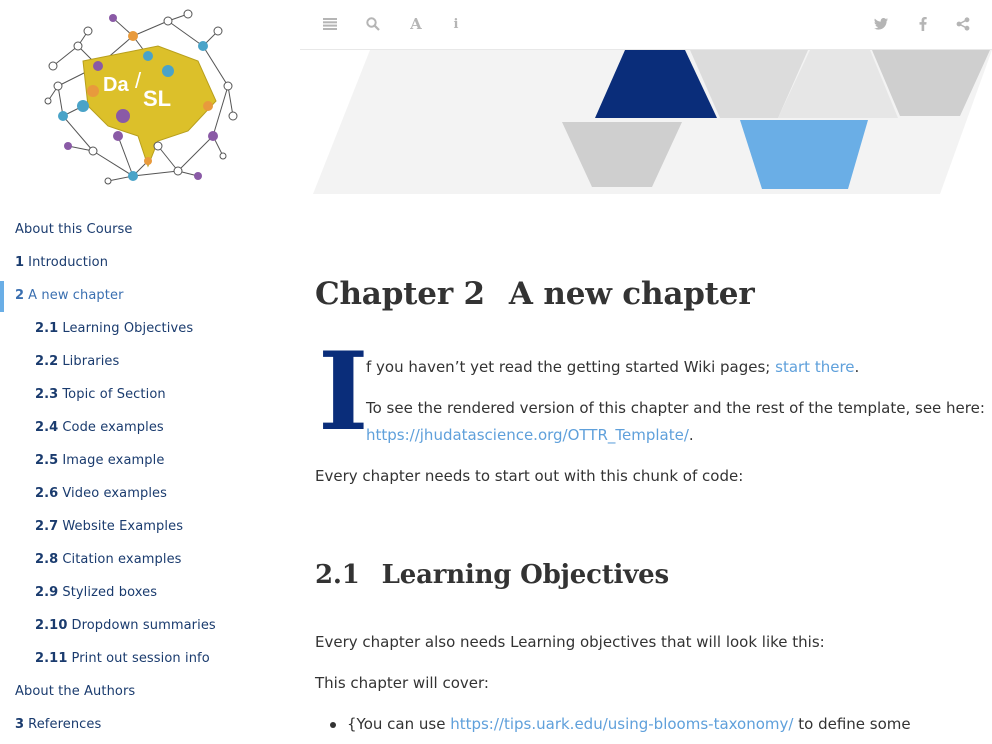 This screenshot has height=744, width=992. Describe the element at coordinates (402, 683) in the screenshot. I see `chapter-cover-paragraph: This chapter will cover:` at that location.